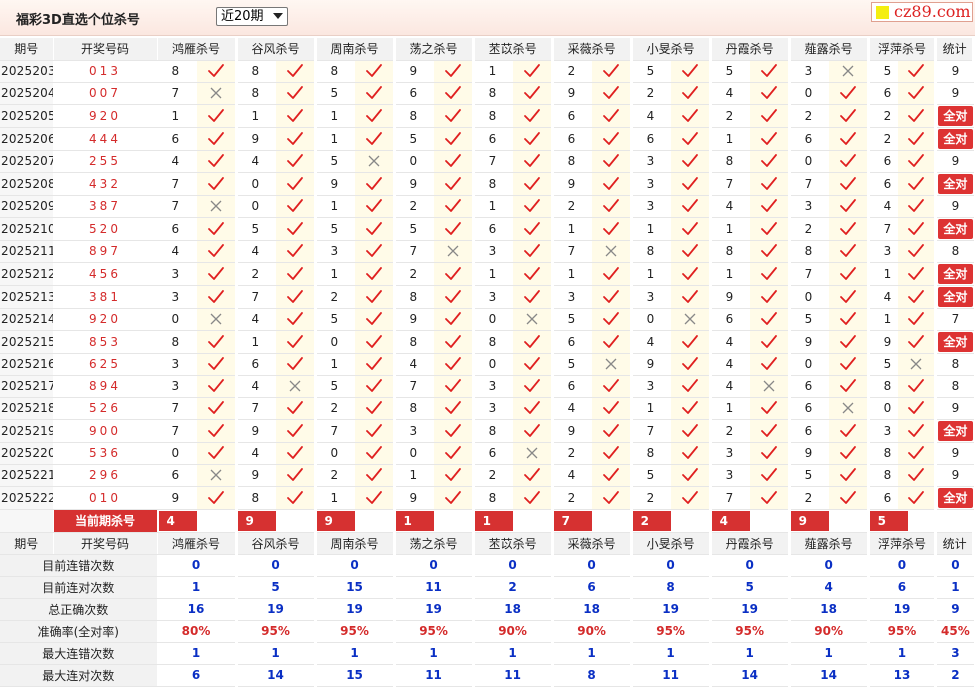  Describe the element at coordinates (105, 274) in the screenshot. I see `draw-number-cell: 456` at that location.